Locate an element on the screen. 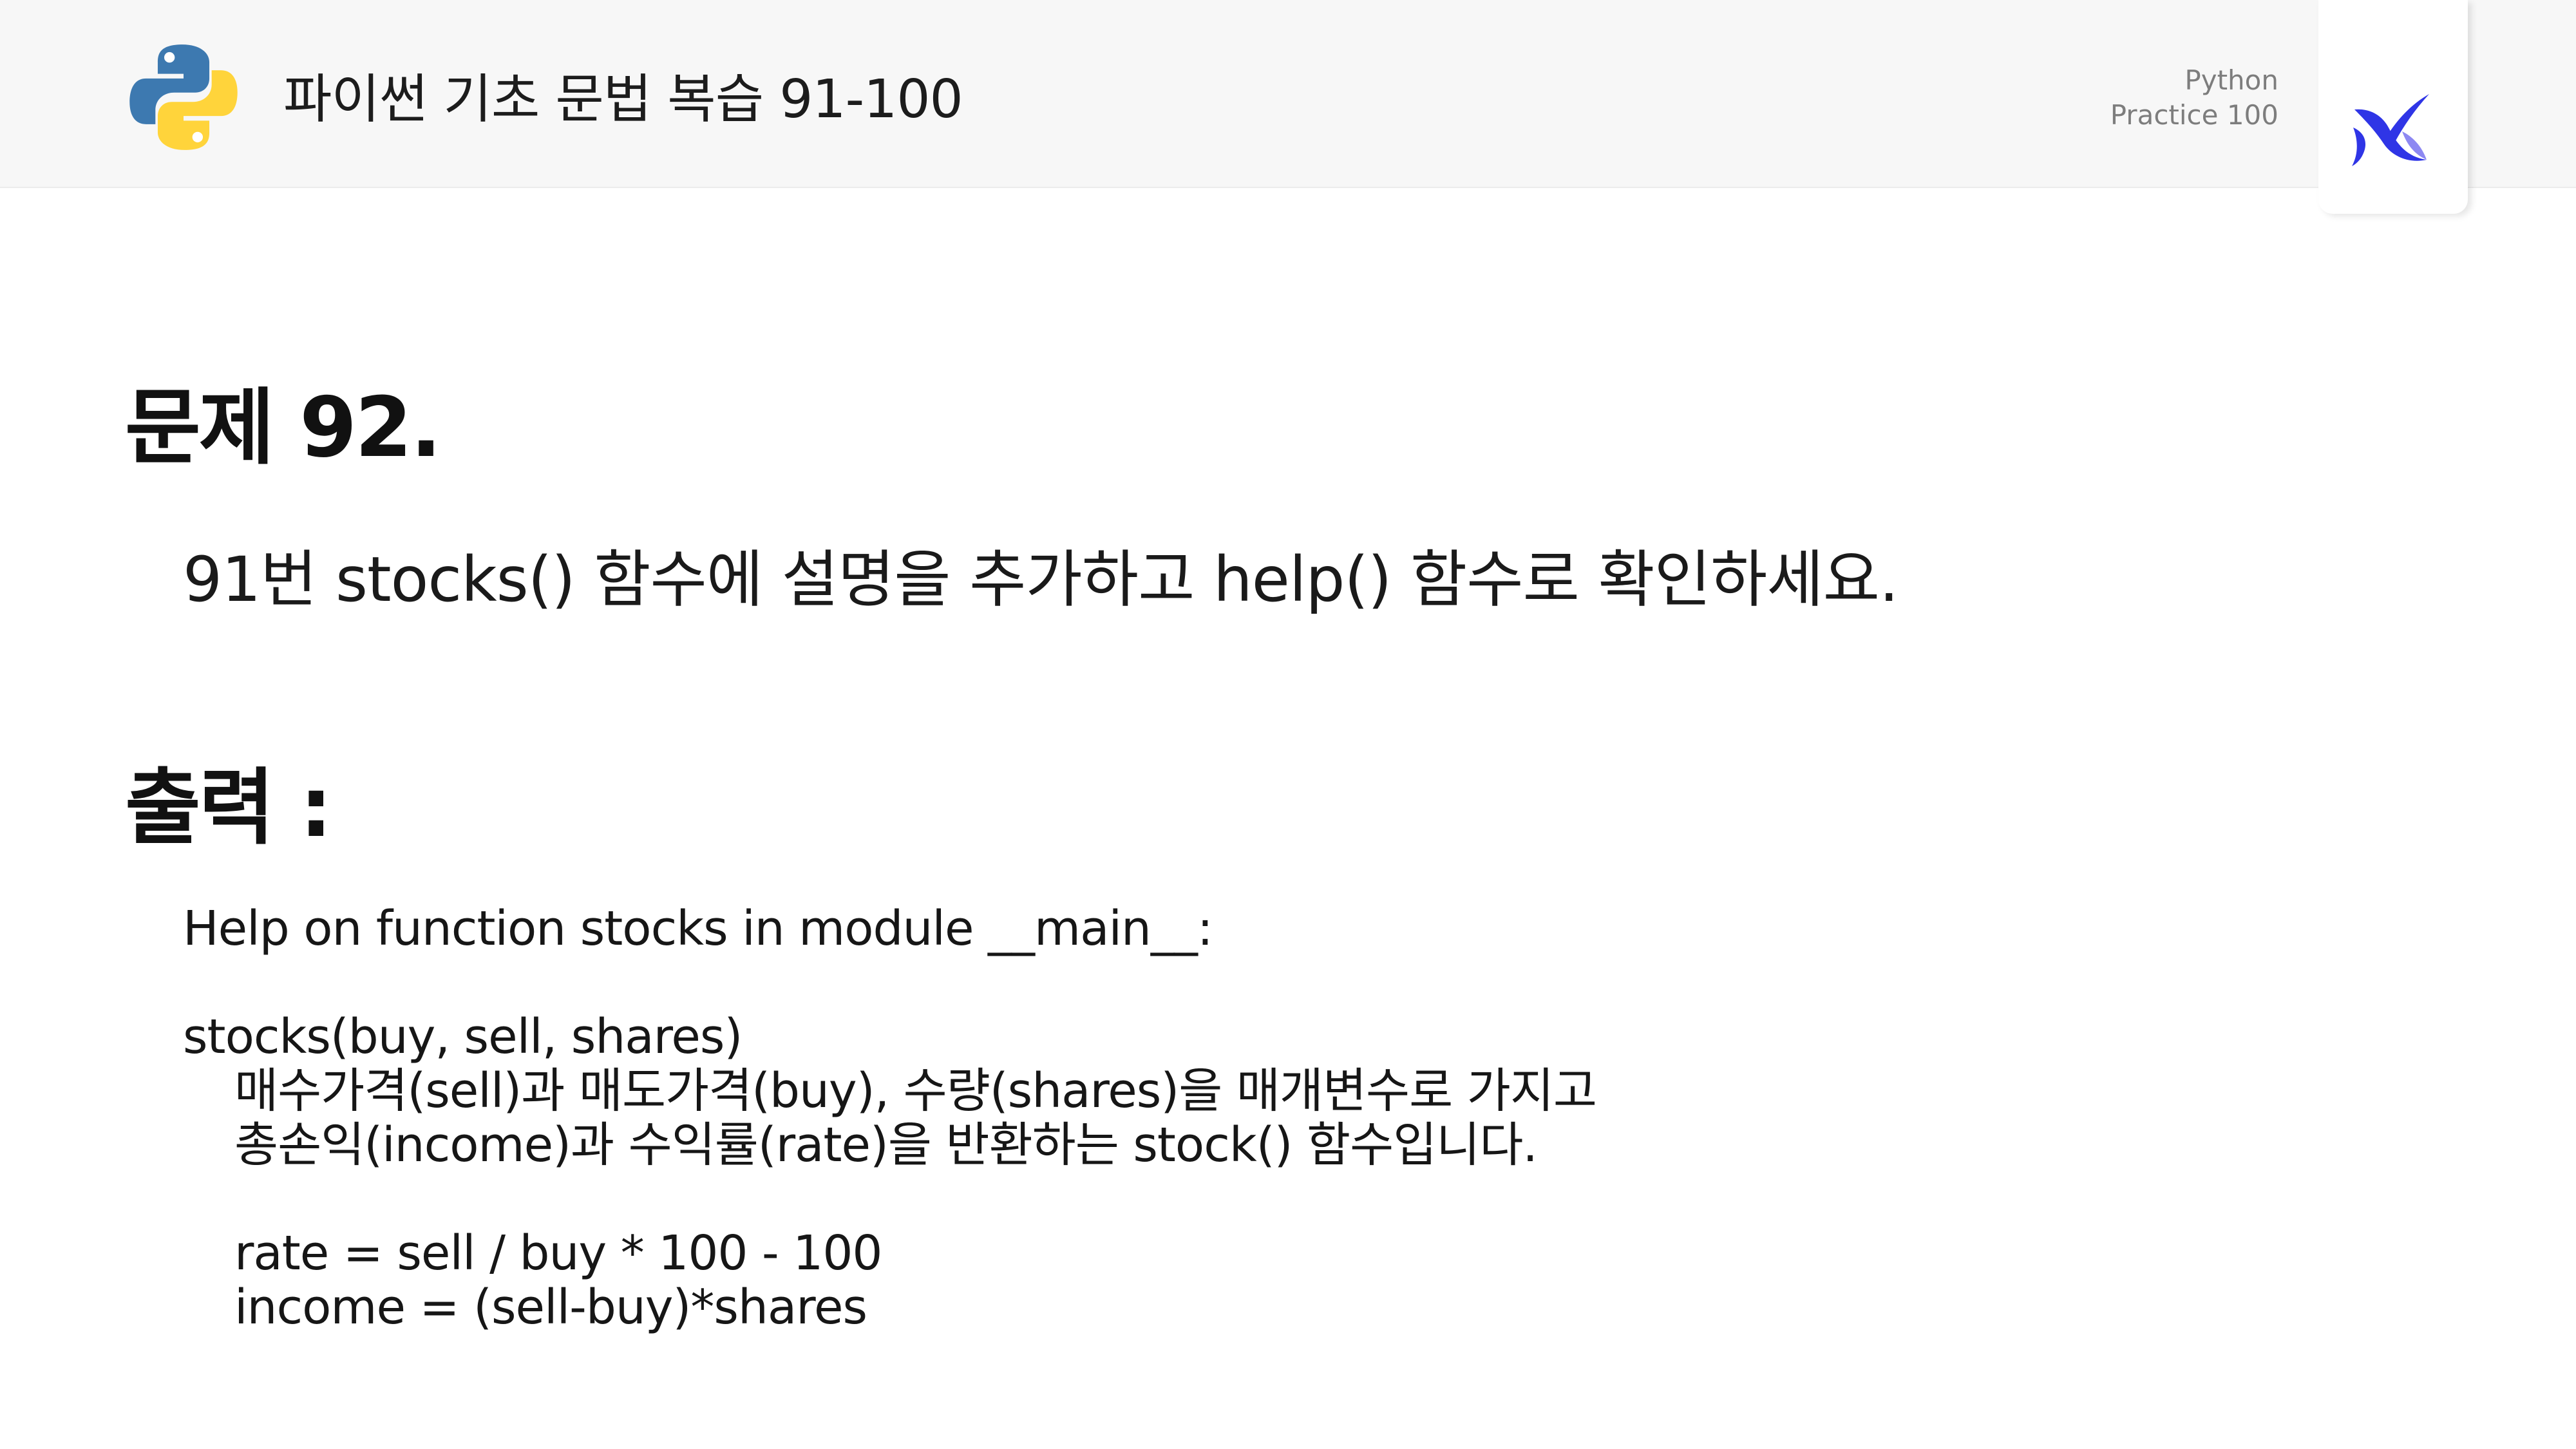 This screenshot has width=2576, height=1449. brand-card is located at coordinates (2393, 107).